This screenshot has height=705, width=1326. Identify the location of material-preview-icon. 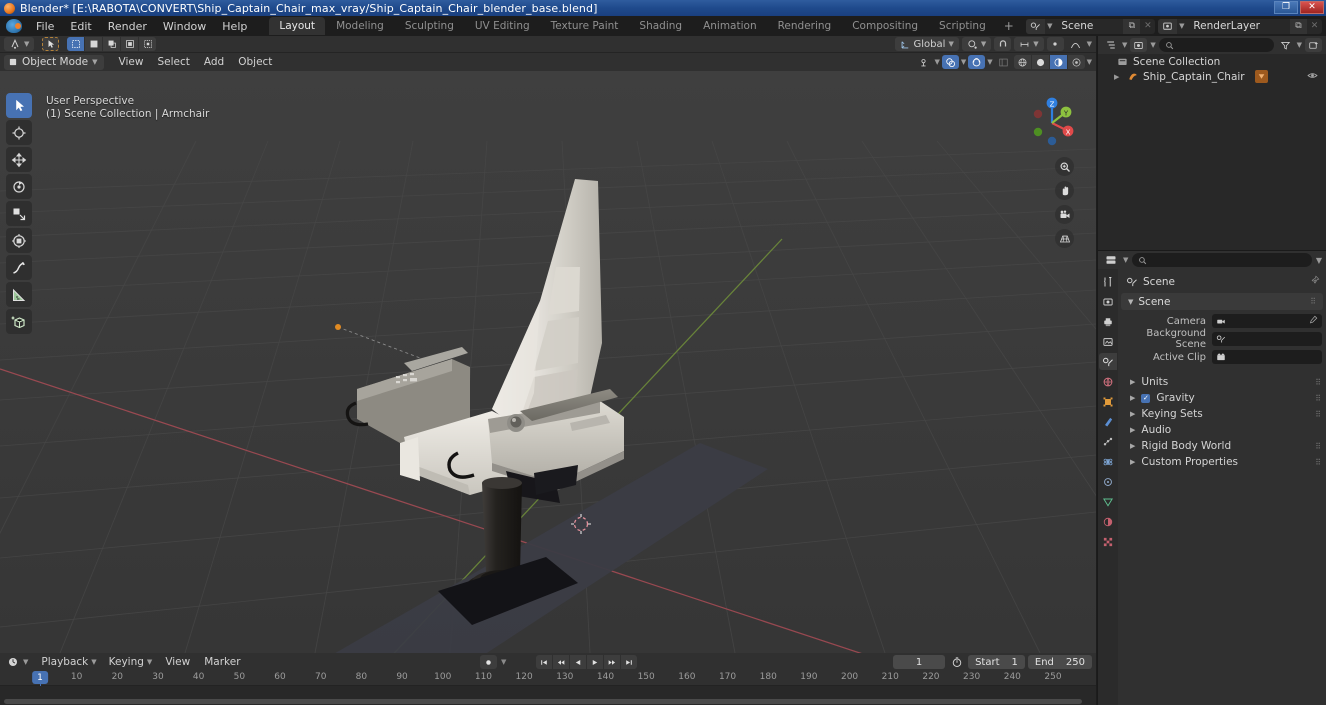
(1058, 62).